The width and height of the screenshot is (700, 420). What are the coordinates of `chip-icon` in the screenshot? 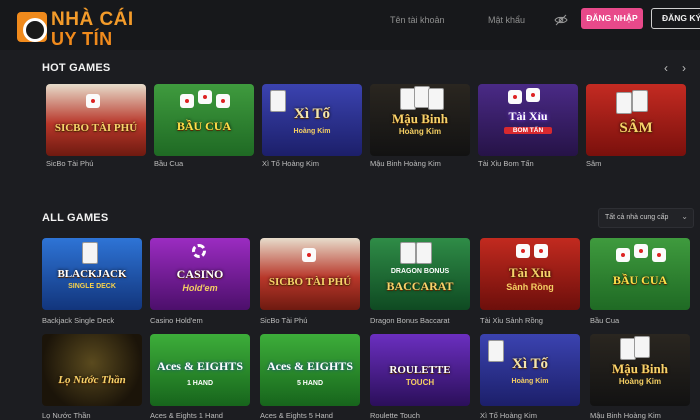 It's located at (199, 251).